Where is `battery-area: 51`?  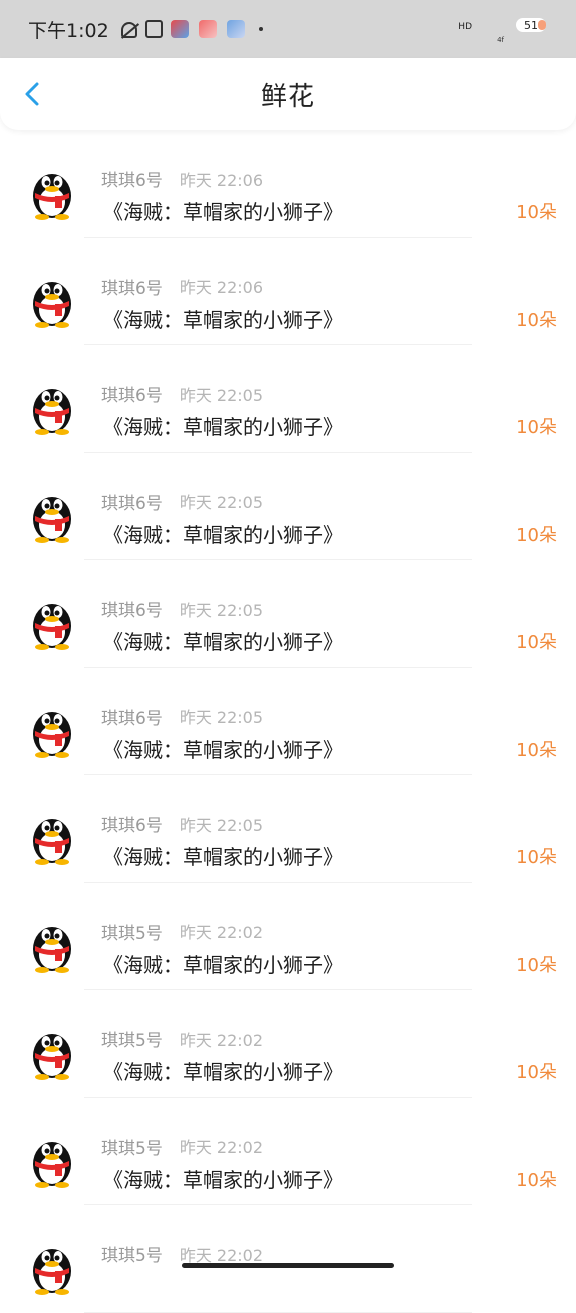
battery-area: 51 is located at coordinates (531, 25).